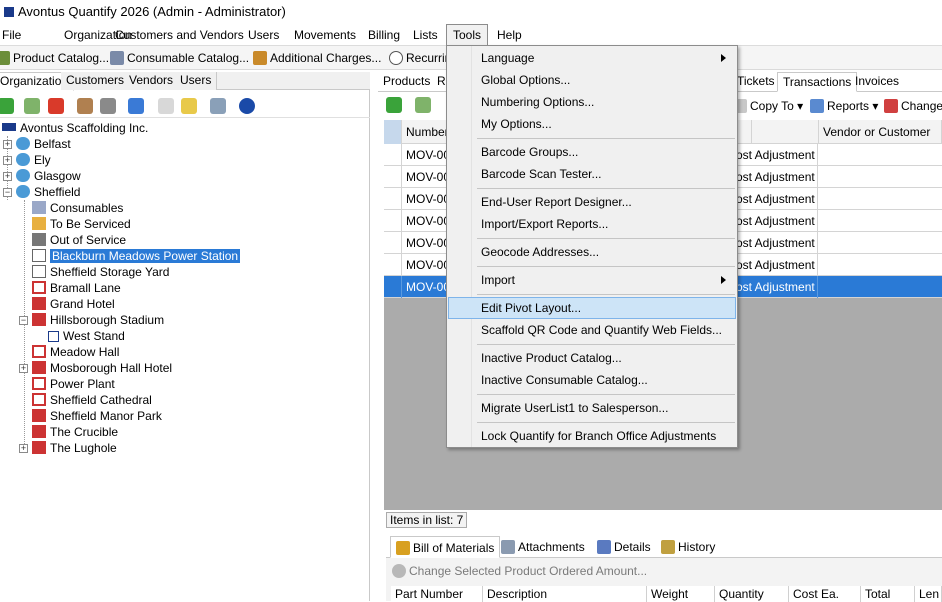 The height and width of the screenshot is (602, 942). I want to click on tree-node-hillsborough: Hillsborough Stadium, so click(98, 320).